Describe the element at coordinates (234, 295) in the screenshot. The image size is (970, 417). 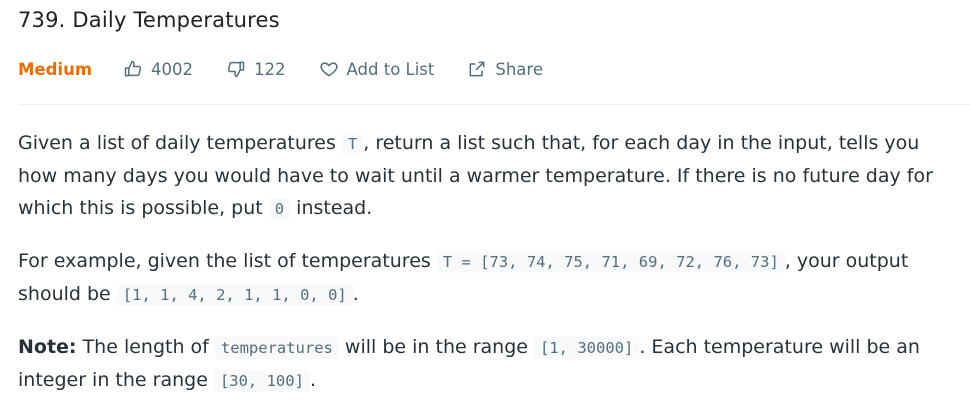
I see `inline-code-example-output: [1, 1, 4, 2, 1, 1, 0, 0]` at that location.